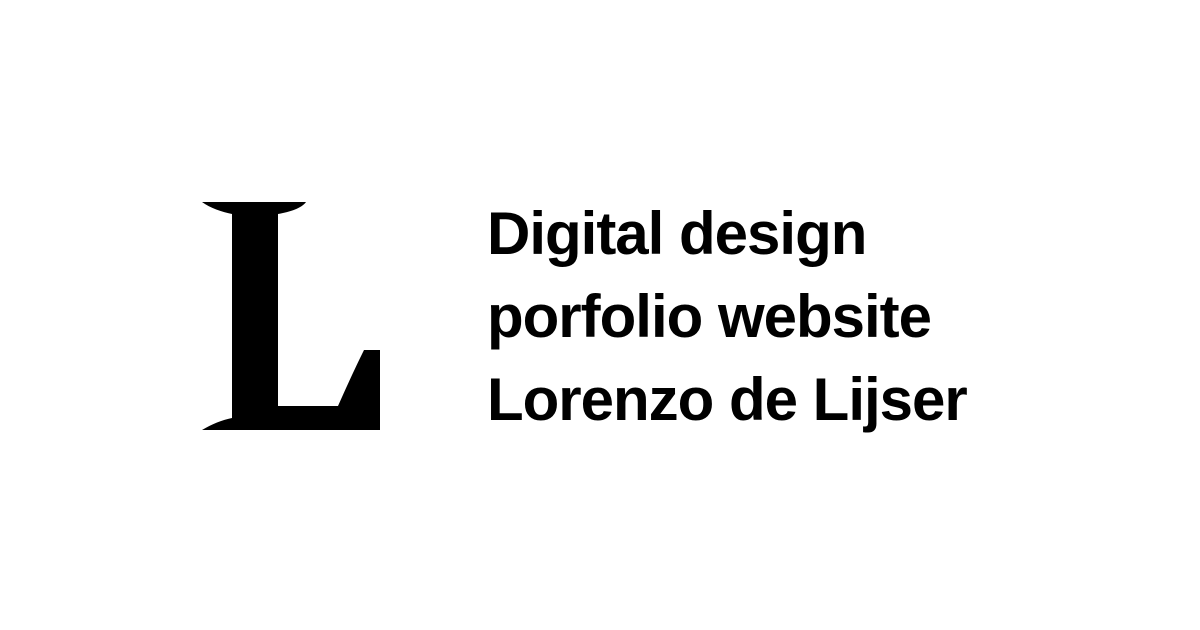 This screenshot has height=630, width=1200. What do you see at coordinates (290, 315) in the screenshot?
I see `serif-letter-l-logo-icon` at bounding box center [290, 315].